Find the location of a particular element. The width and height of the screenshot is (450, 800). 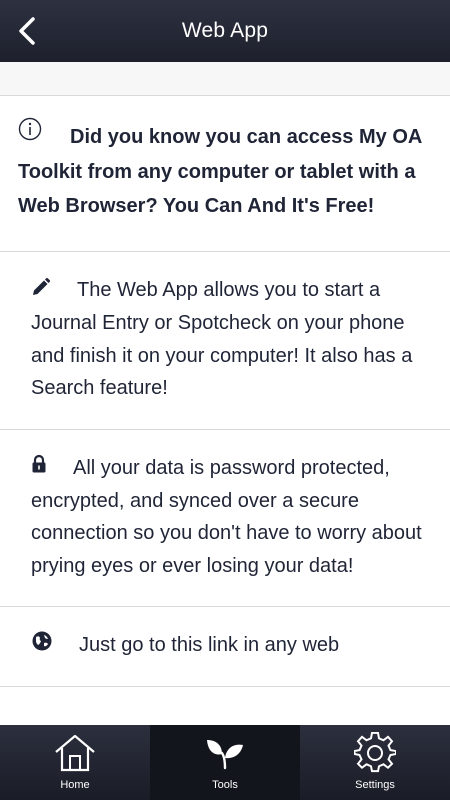

bottom-tab-bar: Home Tools Settings is located at coordinates (225, 762).